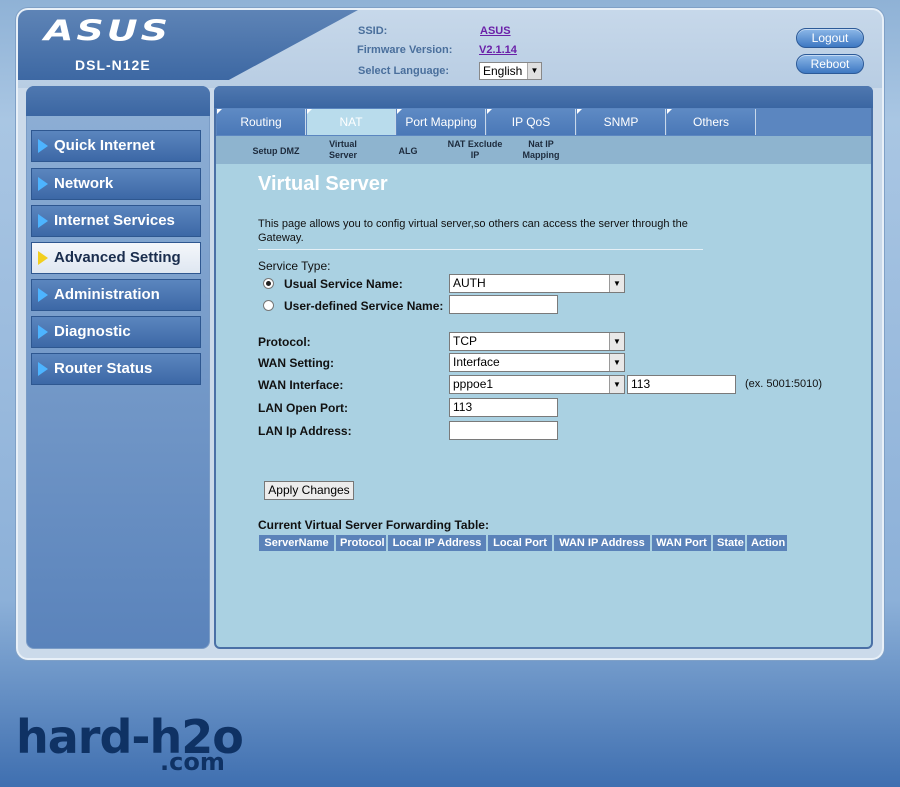 The image size is (900, 787). What do you see at coordinates (373, 31) in the screenshot?
I see `ssid-label: SSID:` at bounding box center [373, 31].